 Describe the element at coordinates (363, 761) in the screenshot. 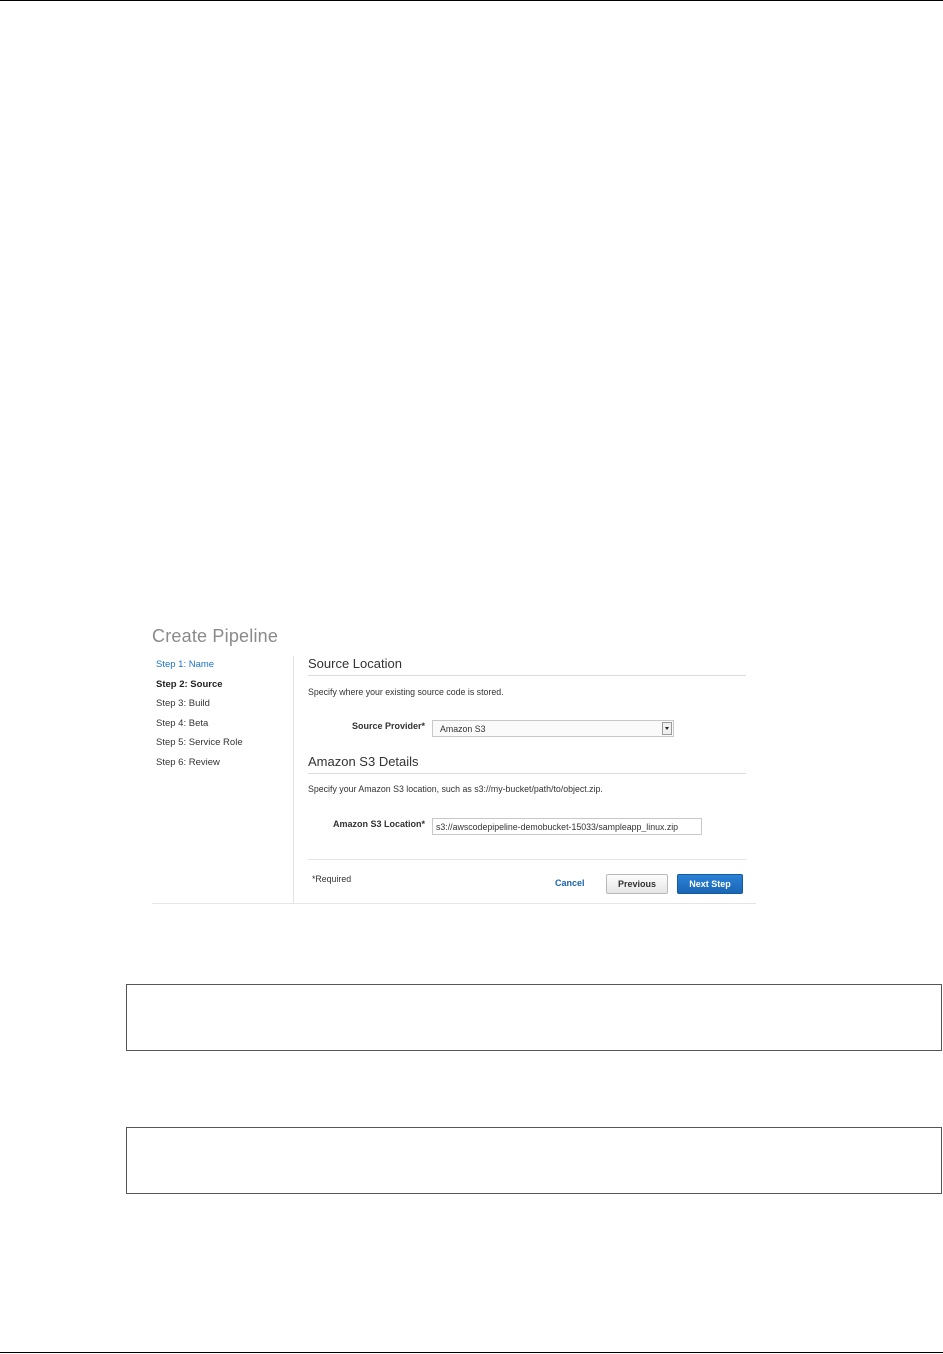

I see `s3-details-heading: Amazon S3 Details` at that location.